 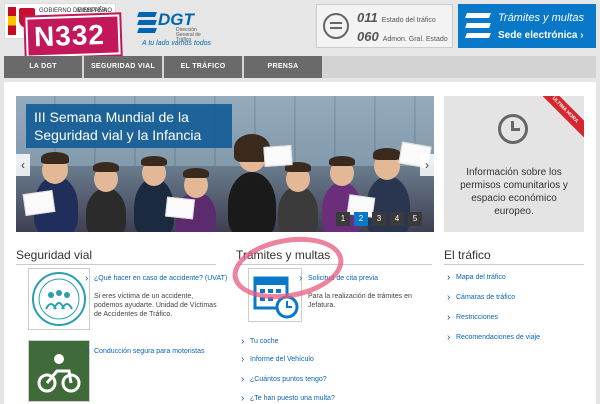 What do you see at coordinates (541, 18) in the screenshot?
I see `tramites-title: Trámites y multas` at bounding box center [541, 18].